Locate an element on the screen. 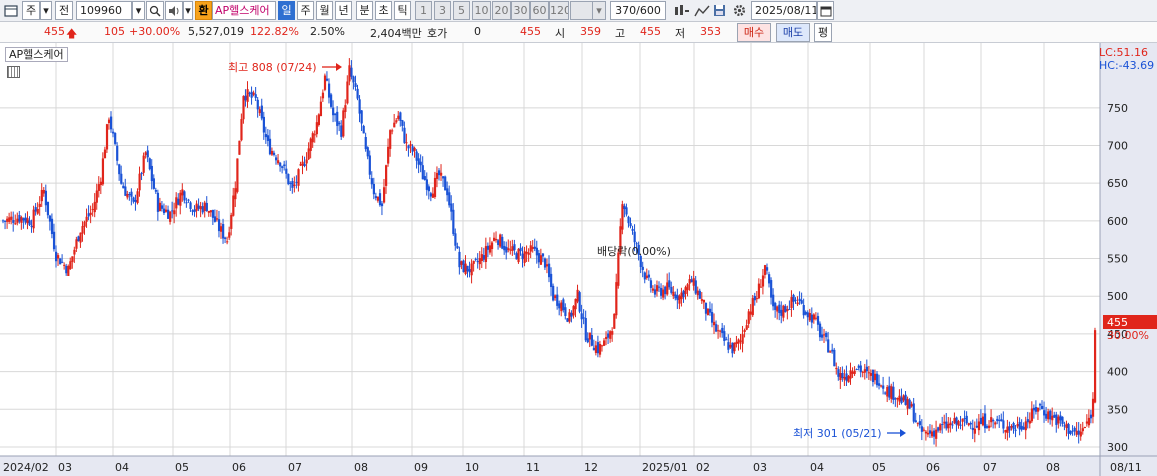 Image resolution: width=1157 pixels, height=476 pixels. sell-button: 매도 is located at coordinates (793, 32).